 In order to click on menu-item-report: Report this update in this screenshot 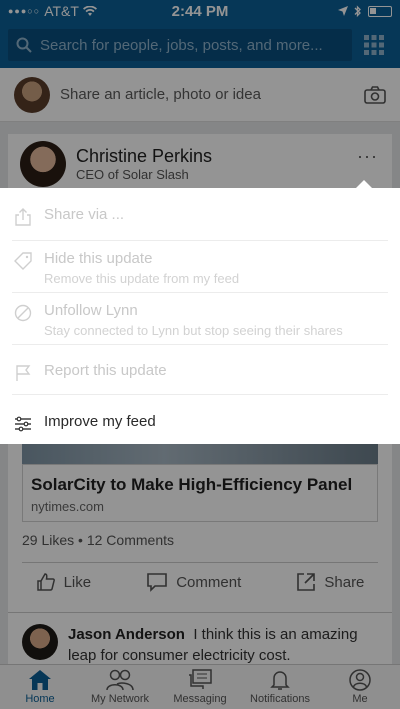, I will do `click(200, 372)`.